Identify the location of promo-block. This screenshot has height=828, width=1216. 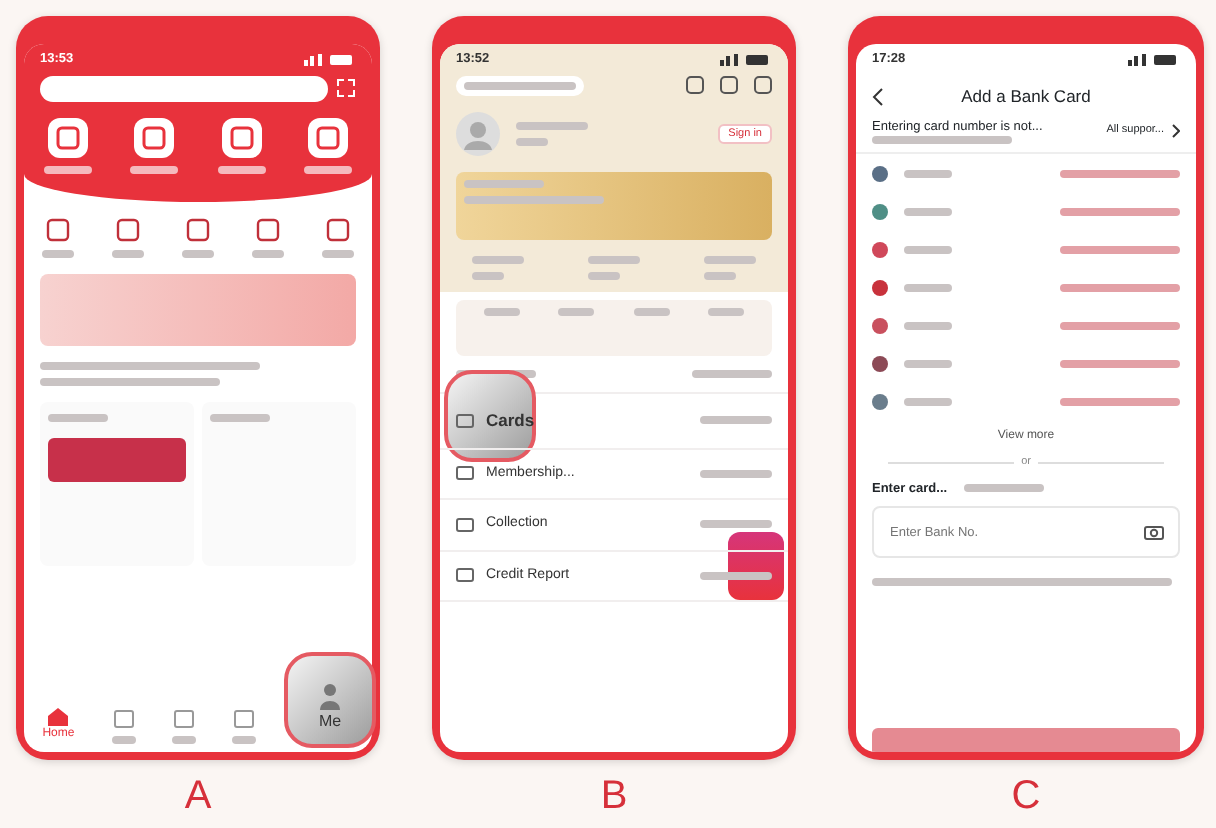
(117, 460).